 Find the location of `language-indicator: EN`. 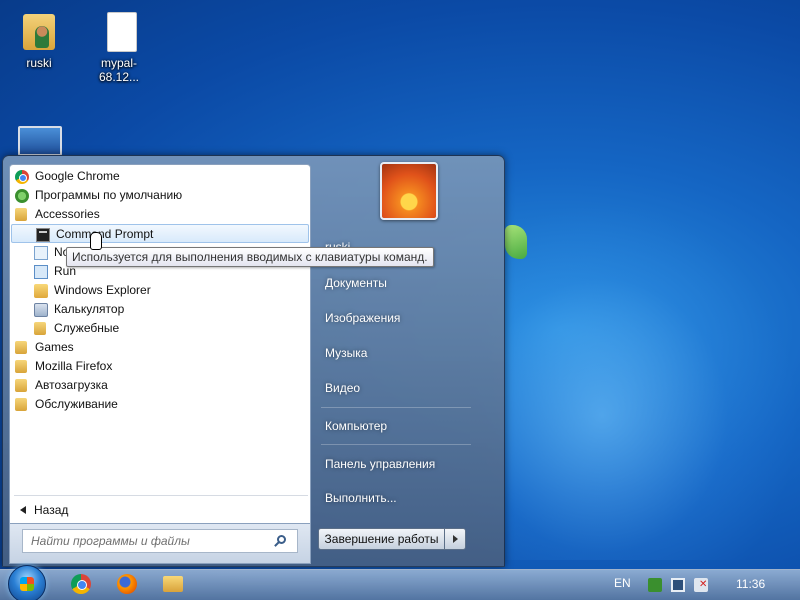

language-indicator: EN is located at coordinates (622, 583).